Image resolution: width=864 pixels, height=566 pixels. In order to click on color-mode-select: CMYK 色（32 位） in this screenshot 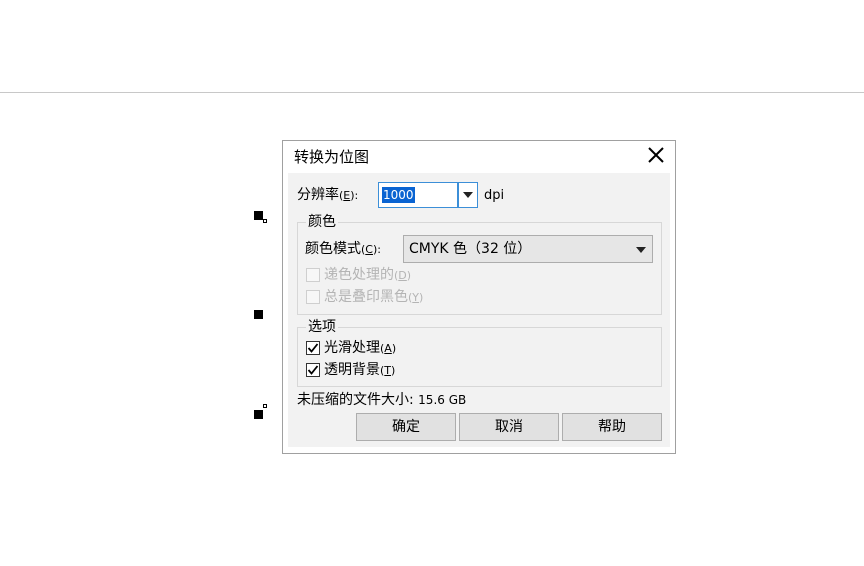, I will do `click(528, 249)`.